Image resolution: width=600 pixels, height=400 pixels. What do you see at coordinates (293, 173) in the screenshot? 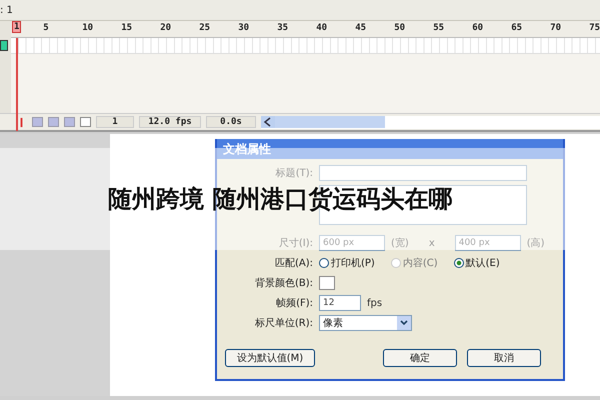
I see `field-label: 标题(T):` at bounding box center [293, 173].